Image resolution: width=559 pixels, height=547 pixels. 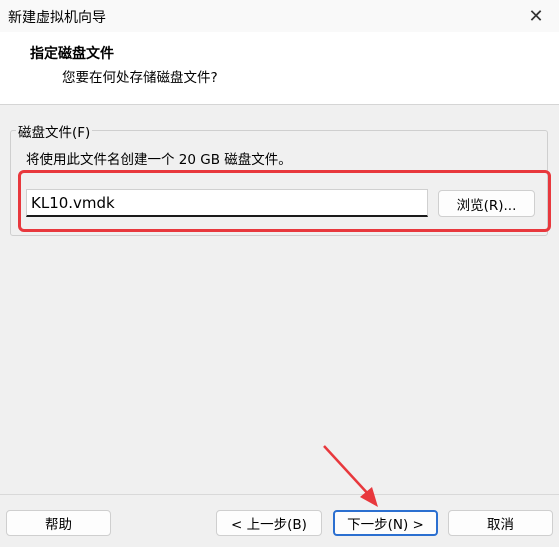 What do you see at coordinates (57, 18) in the screenshot?
I see `window-title: 新建虚拟机向导` at bounding box center [57, 18].